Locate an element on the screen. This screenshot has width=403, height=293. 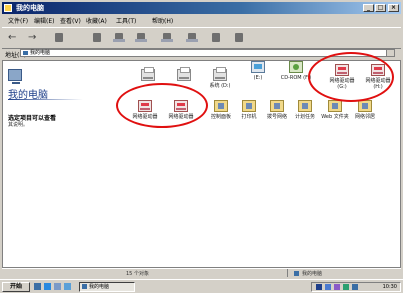
outlook-express-icon is located at coordinates (57, 286).